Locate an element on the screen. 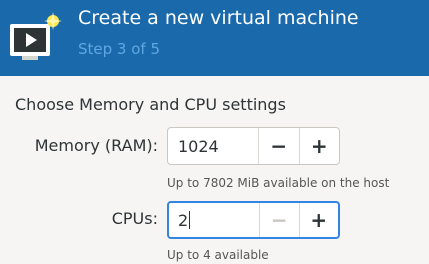 This screenshot has width=429, height=264. cpus-spinbutton: 2 − + is located at coordinates (253, 220).